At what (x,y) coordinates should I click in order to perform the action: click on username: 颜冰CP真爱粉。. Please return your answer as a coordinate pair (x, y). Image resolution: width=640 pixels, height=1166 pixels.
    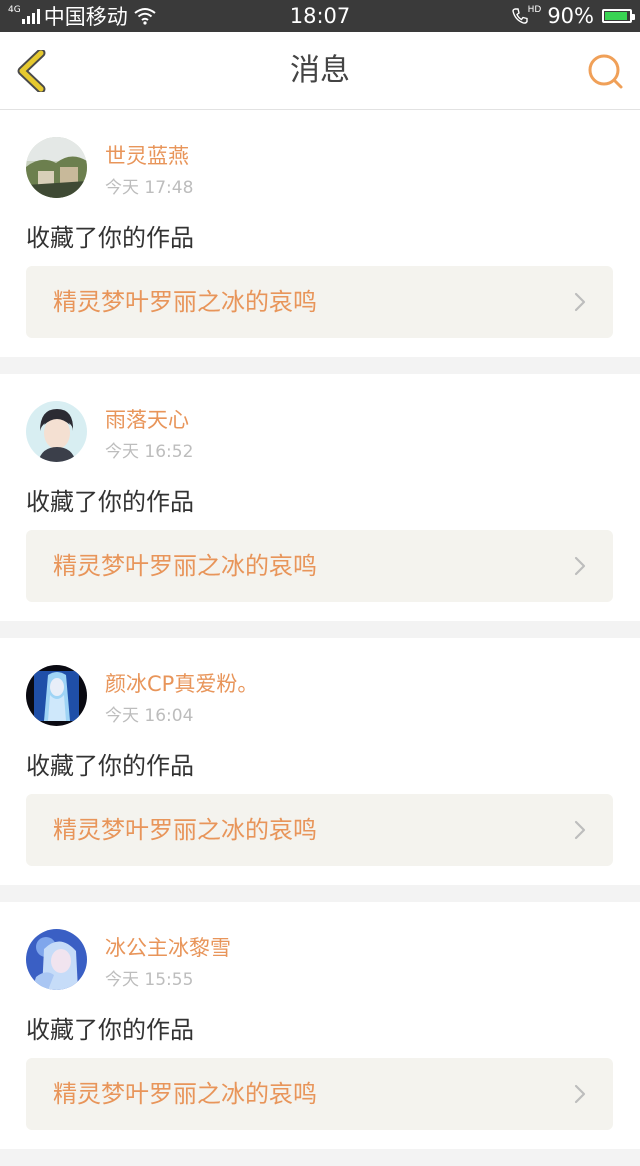
    Looking at the image, I should click on (181, 683).